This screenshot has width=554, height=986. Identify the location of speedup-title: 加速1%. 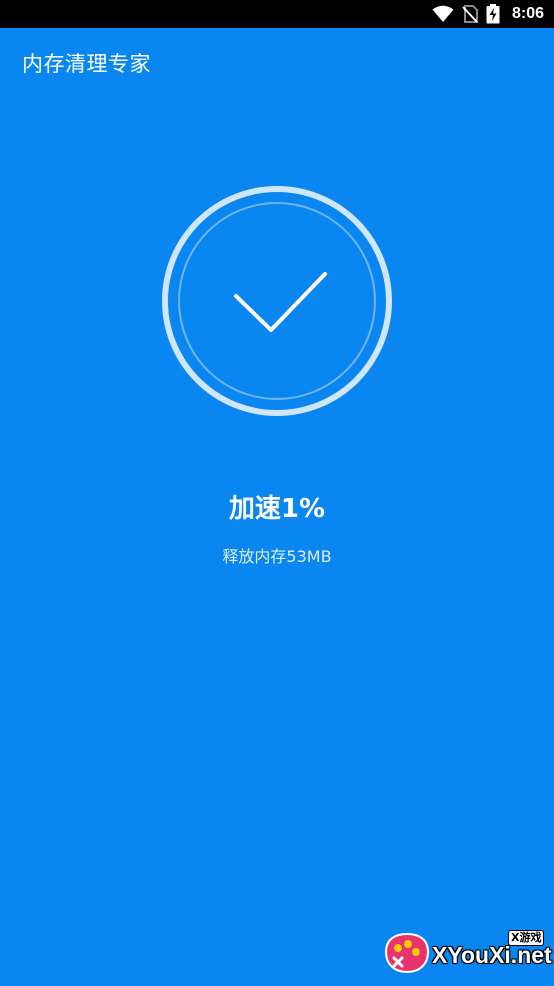
(277, 509).